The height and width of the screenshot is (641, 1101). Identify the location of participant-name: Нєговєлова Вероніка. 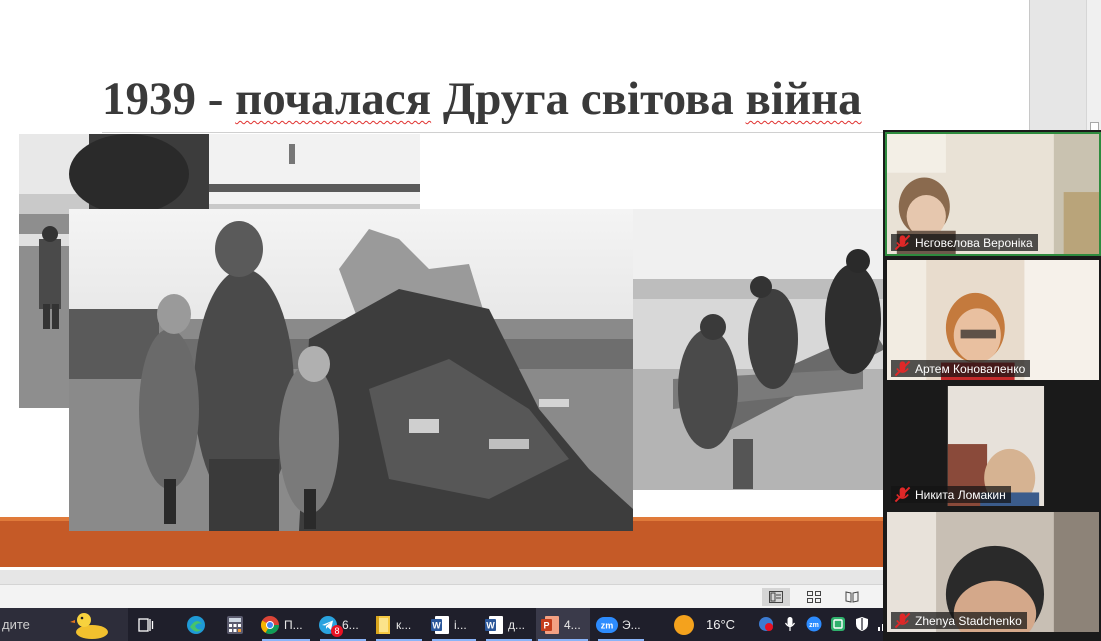
(974, 242).